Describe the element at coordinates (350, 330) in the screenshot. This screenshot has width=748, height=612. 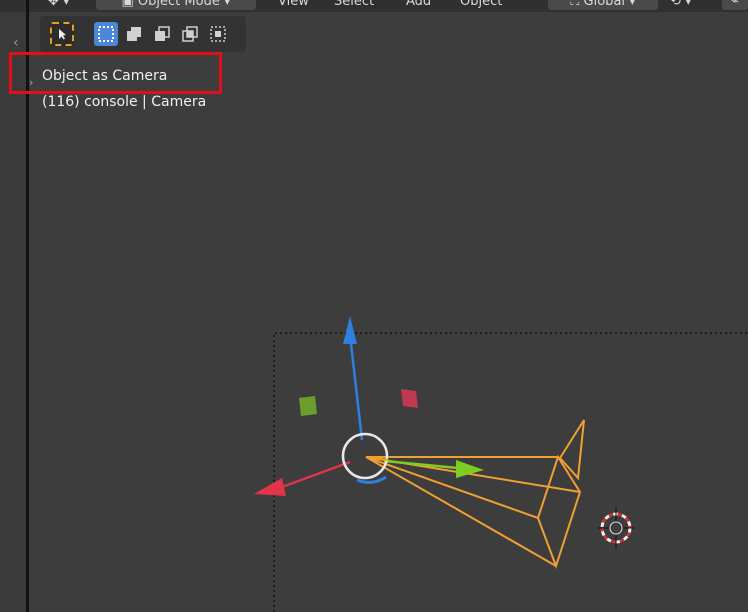
I see `z-axis-arrow` at that location.